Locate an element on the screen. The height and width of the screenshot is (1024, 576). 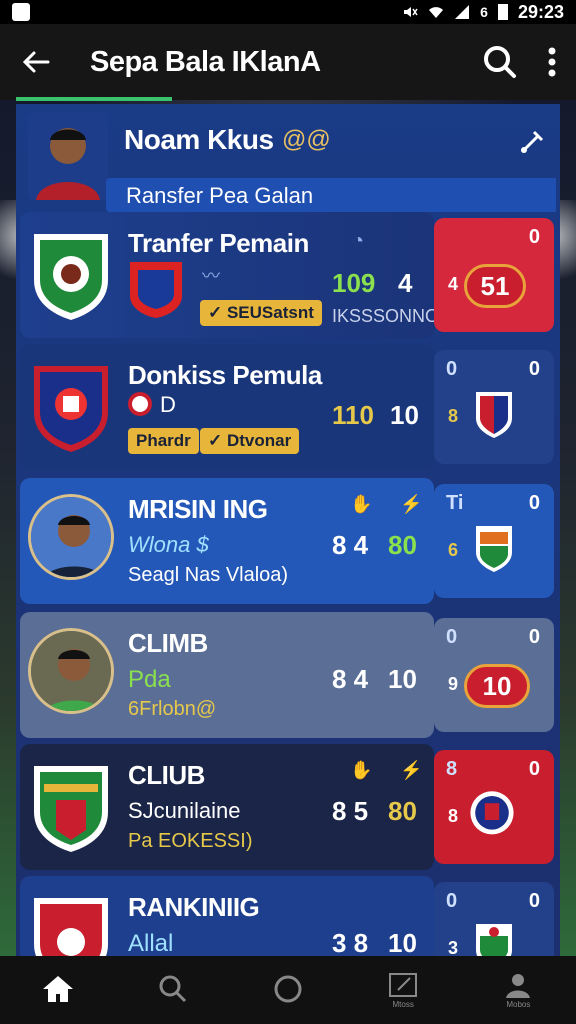
row-caption: Seagl Nas Vlaloa) is located at coordinates (208, 575).